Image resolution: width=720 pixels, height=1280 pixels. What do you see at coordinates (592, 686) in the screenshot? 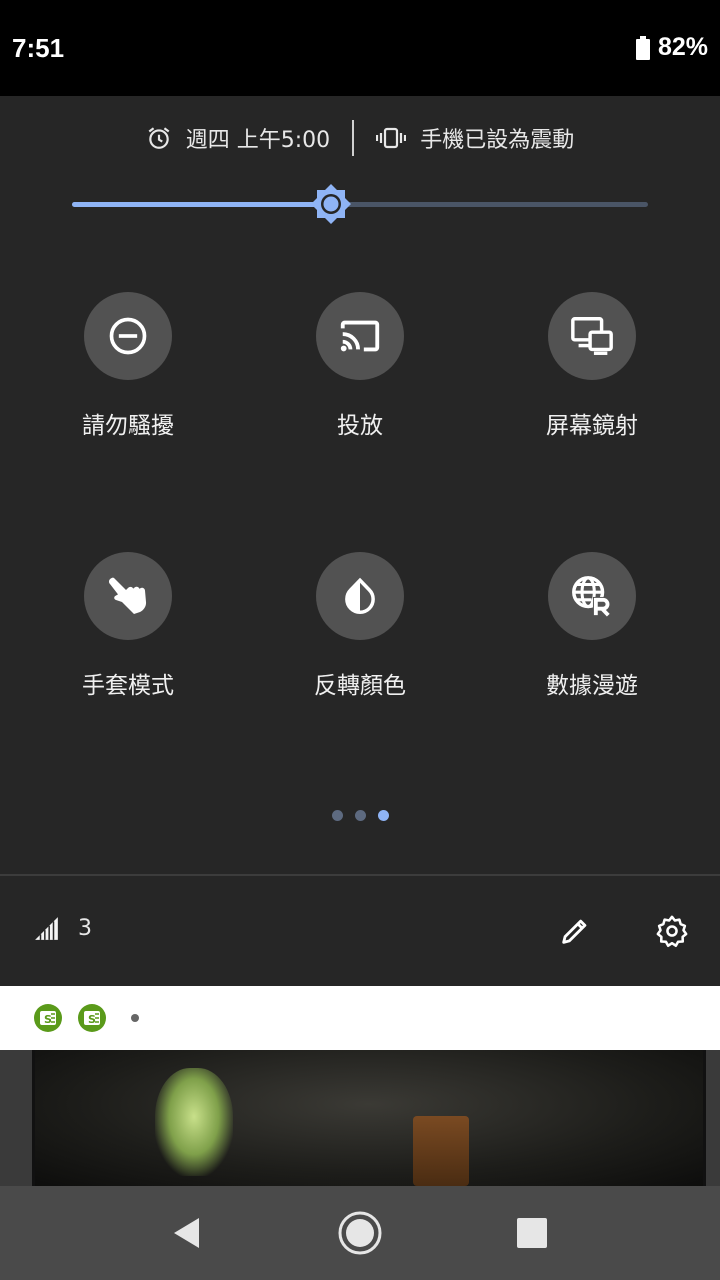
I see `tile-label: 數據漫遊` at bounding box center [592, 686].